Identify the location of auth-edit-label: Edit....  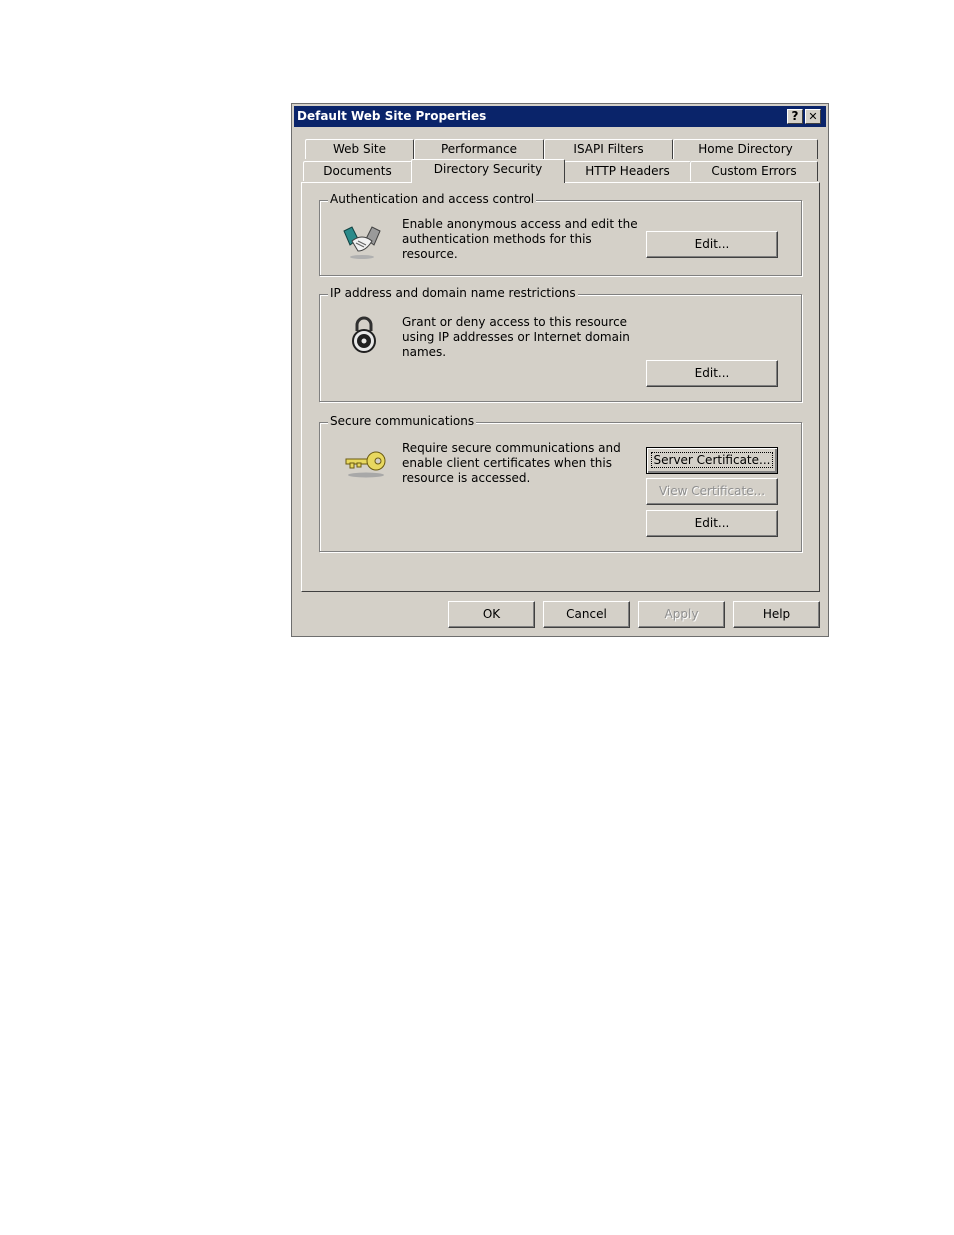
(712, 244).